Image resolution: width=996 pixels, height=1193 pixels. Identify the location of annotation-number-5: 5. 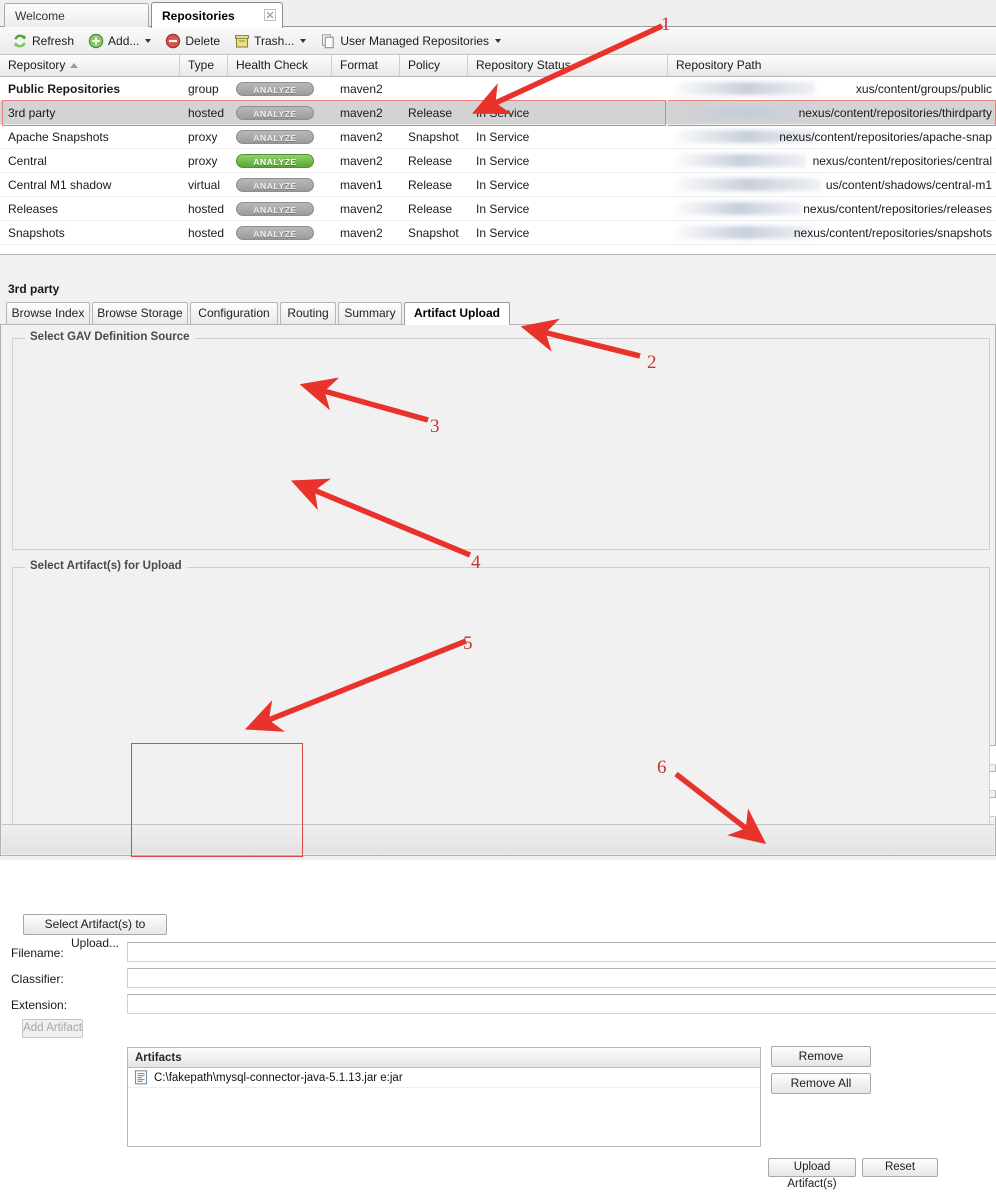
(468, 643).